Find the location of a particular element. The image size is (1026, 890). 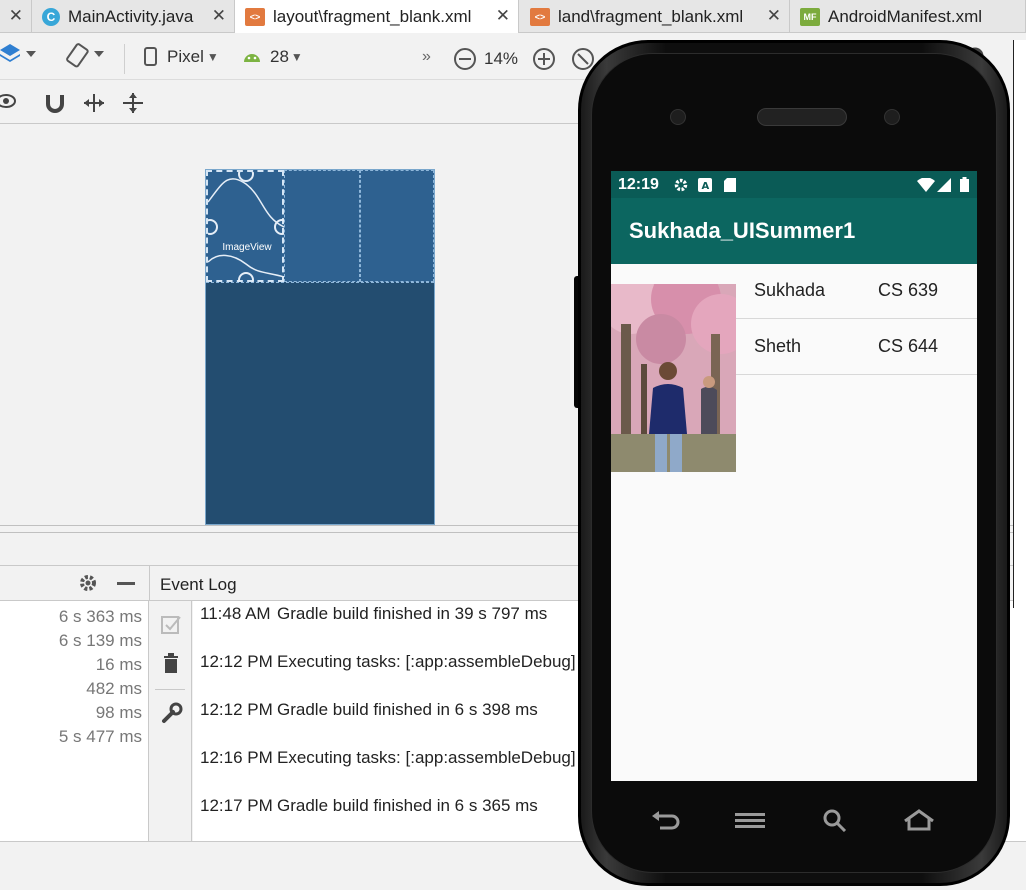

sd-card-icon is located at coordinates (730, 185).